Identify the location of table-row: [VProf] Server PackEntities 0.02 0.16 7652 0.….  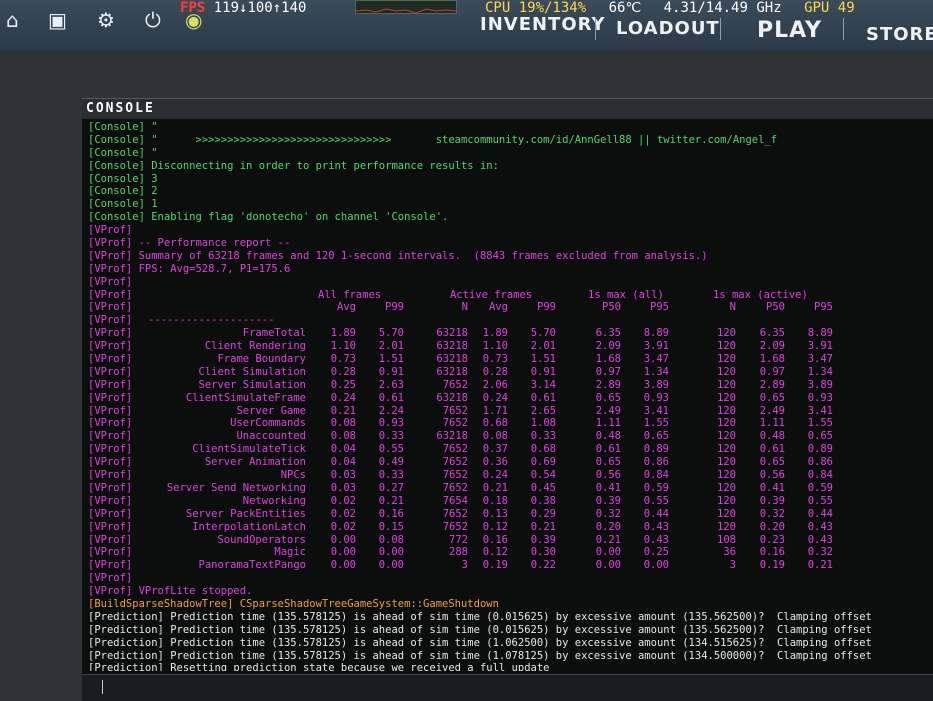
(510, 514).